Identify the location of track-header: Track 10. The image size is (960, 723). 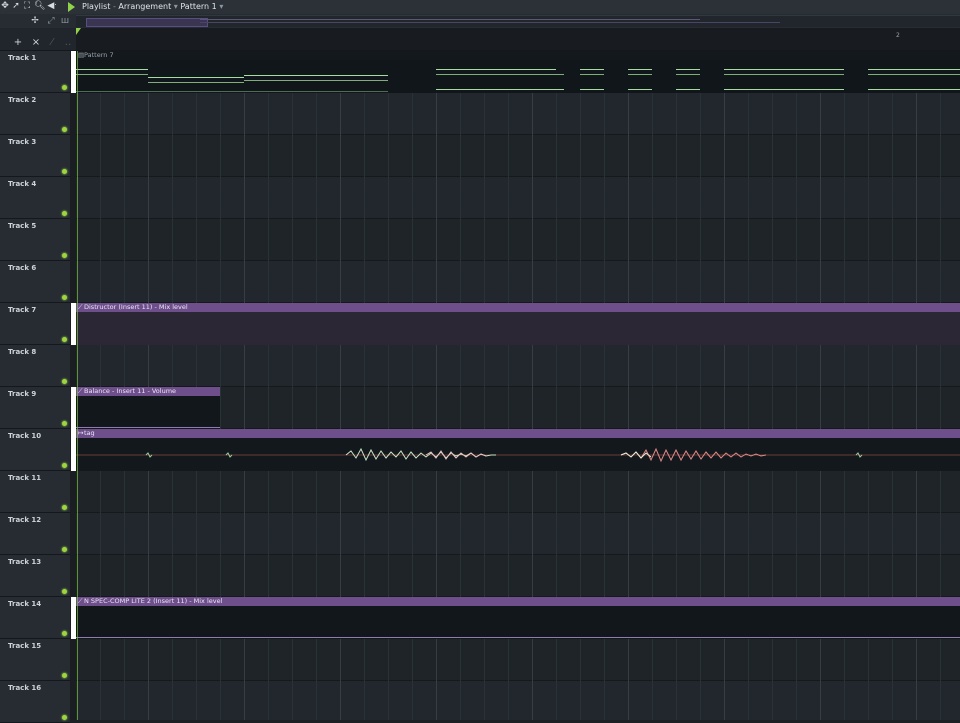
(35, 450).